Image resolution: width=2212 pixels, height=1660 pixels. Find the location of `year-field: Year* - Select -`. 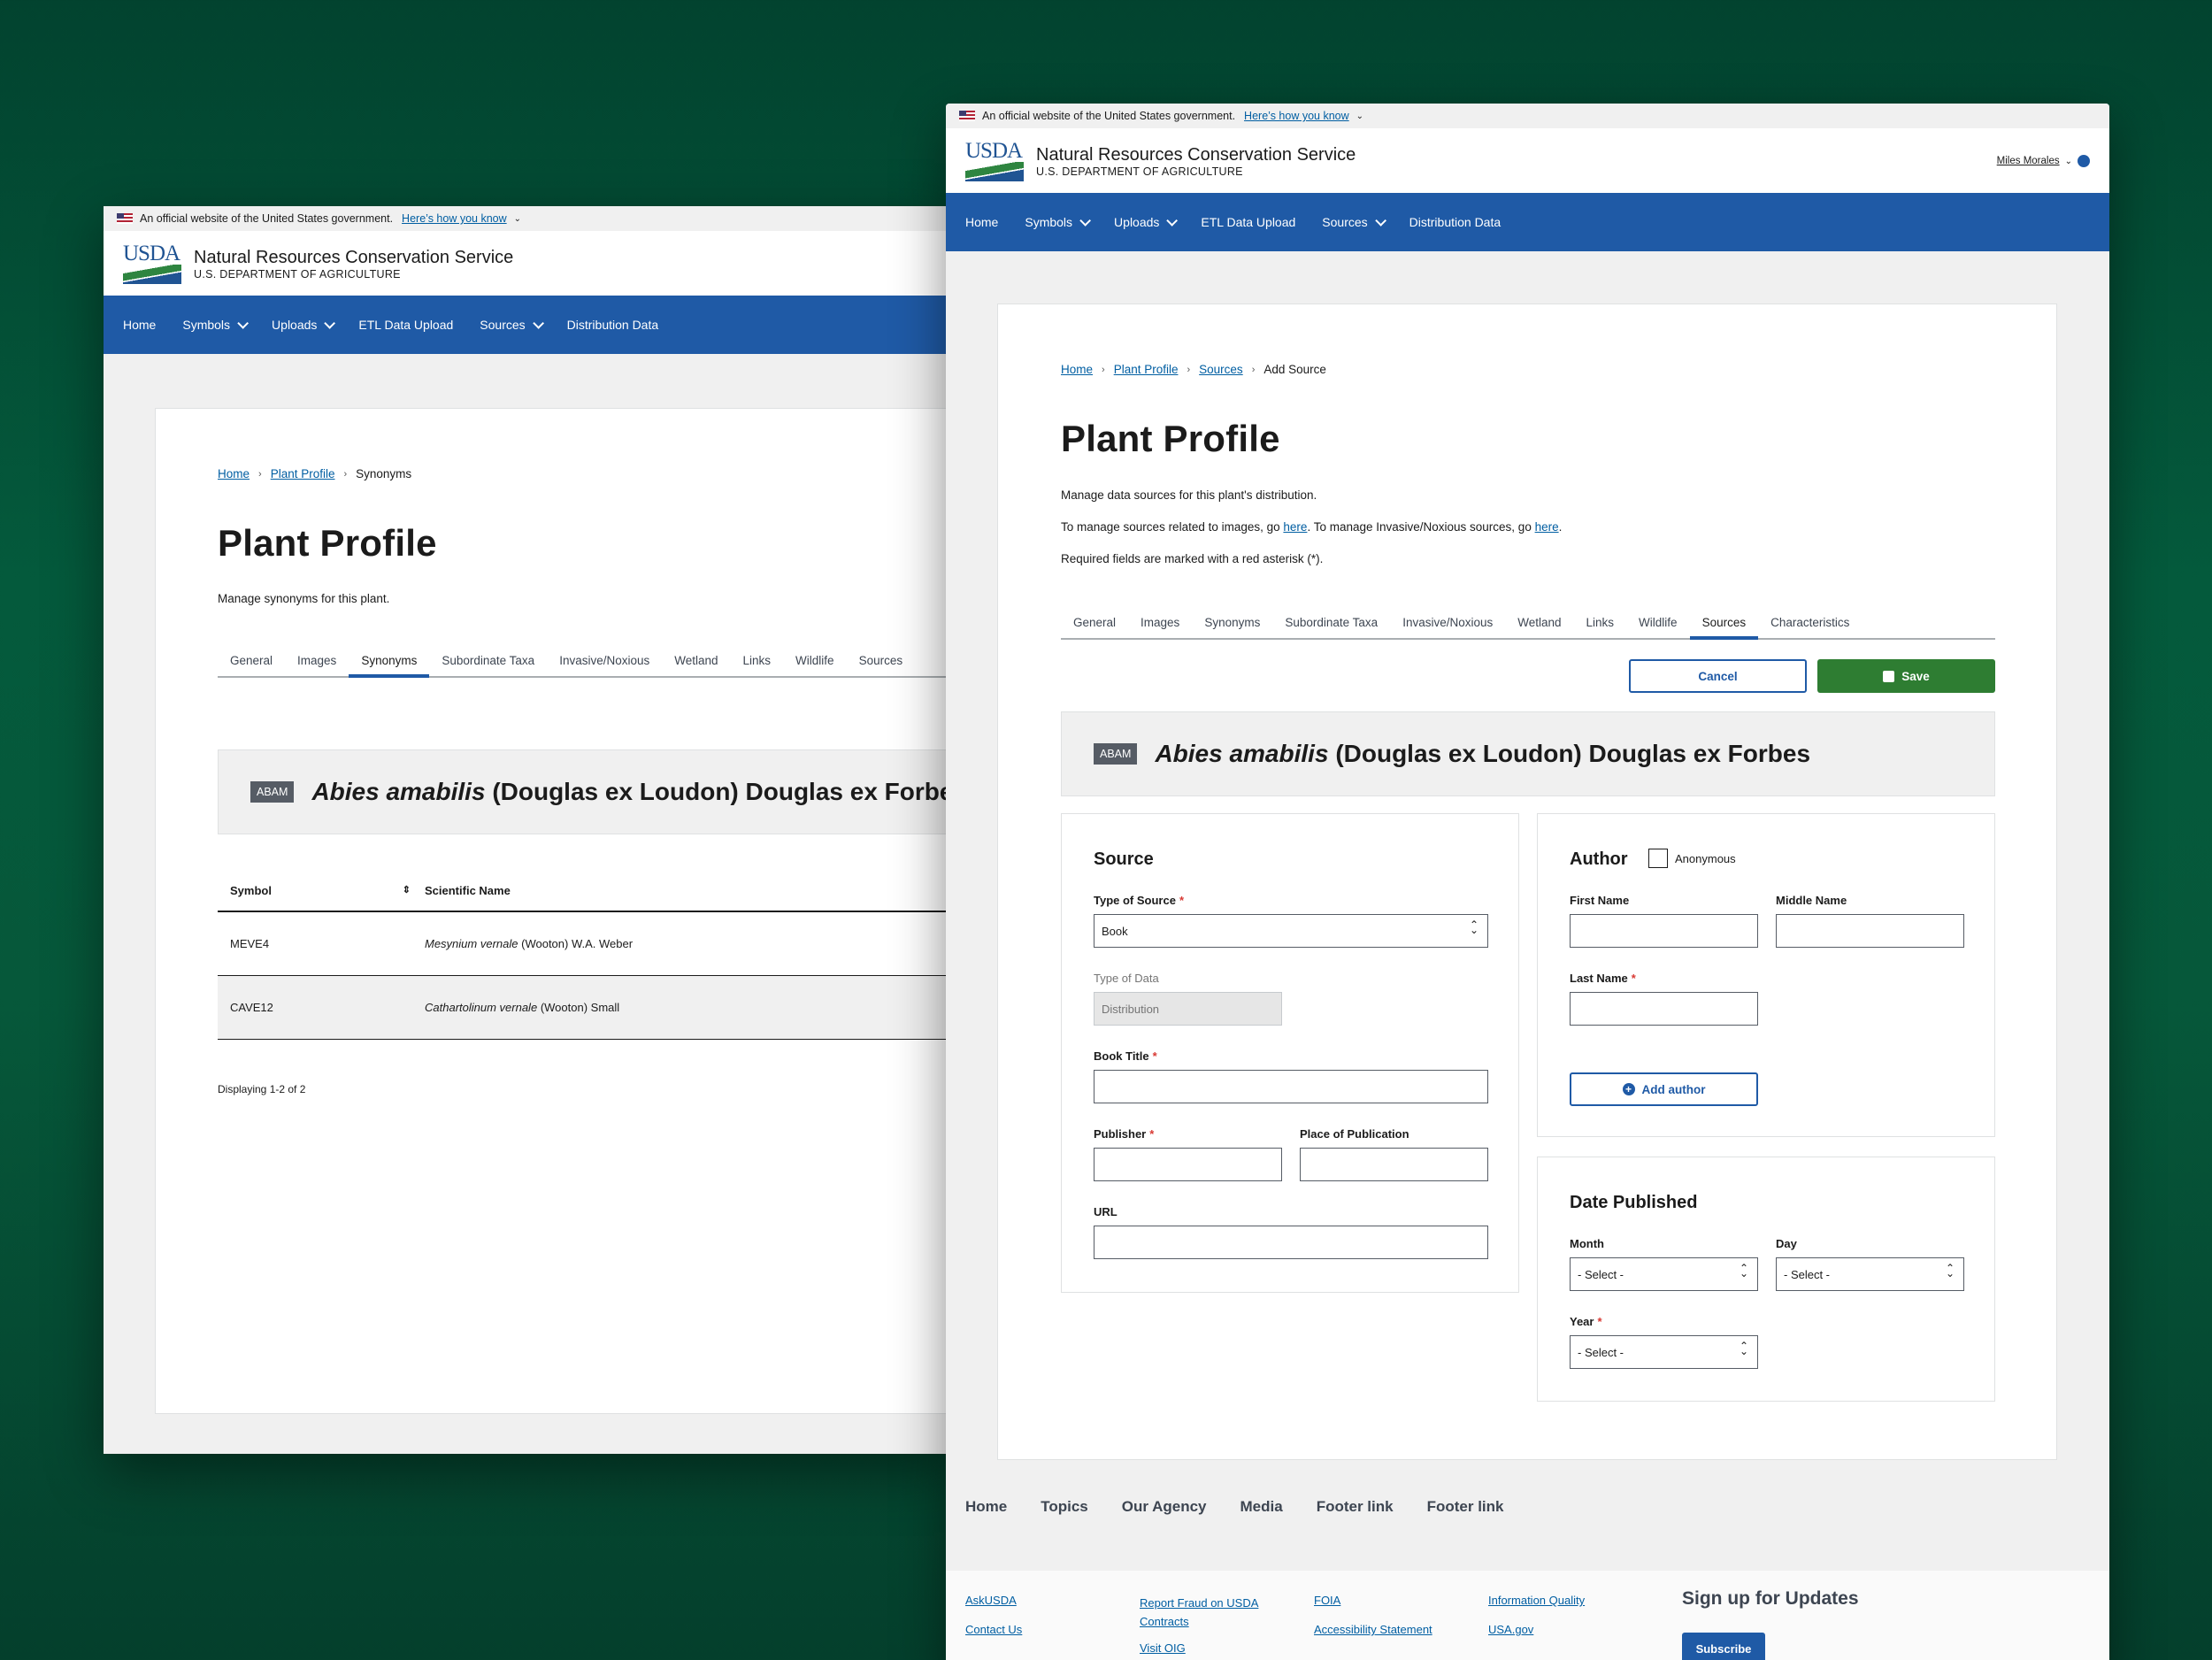

year-field: Year* - Select - is located at coordinates (1664, 1342).